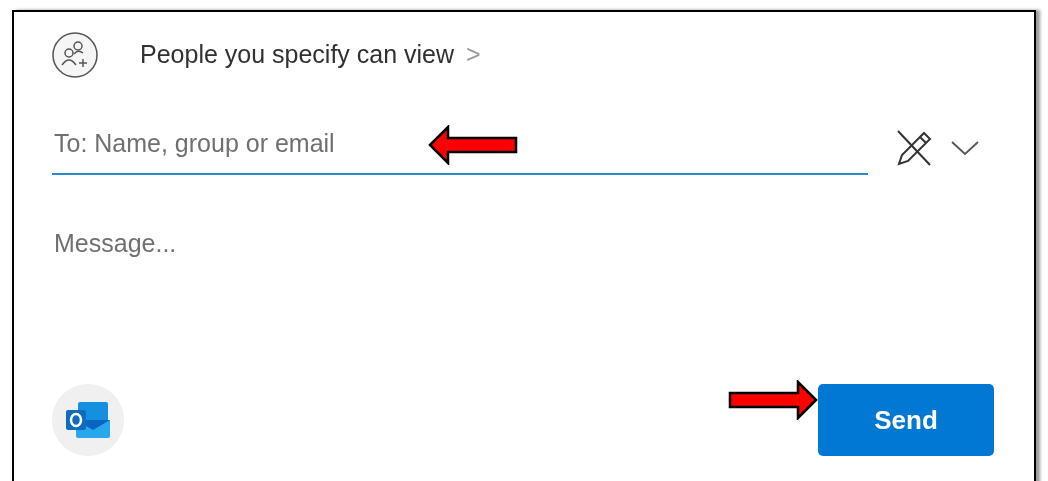  What do you see at coordinates (914, 148) in the screenshot?
I see `edit-permission-icon` at bounding box center [914, 148].